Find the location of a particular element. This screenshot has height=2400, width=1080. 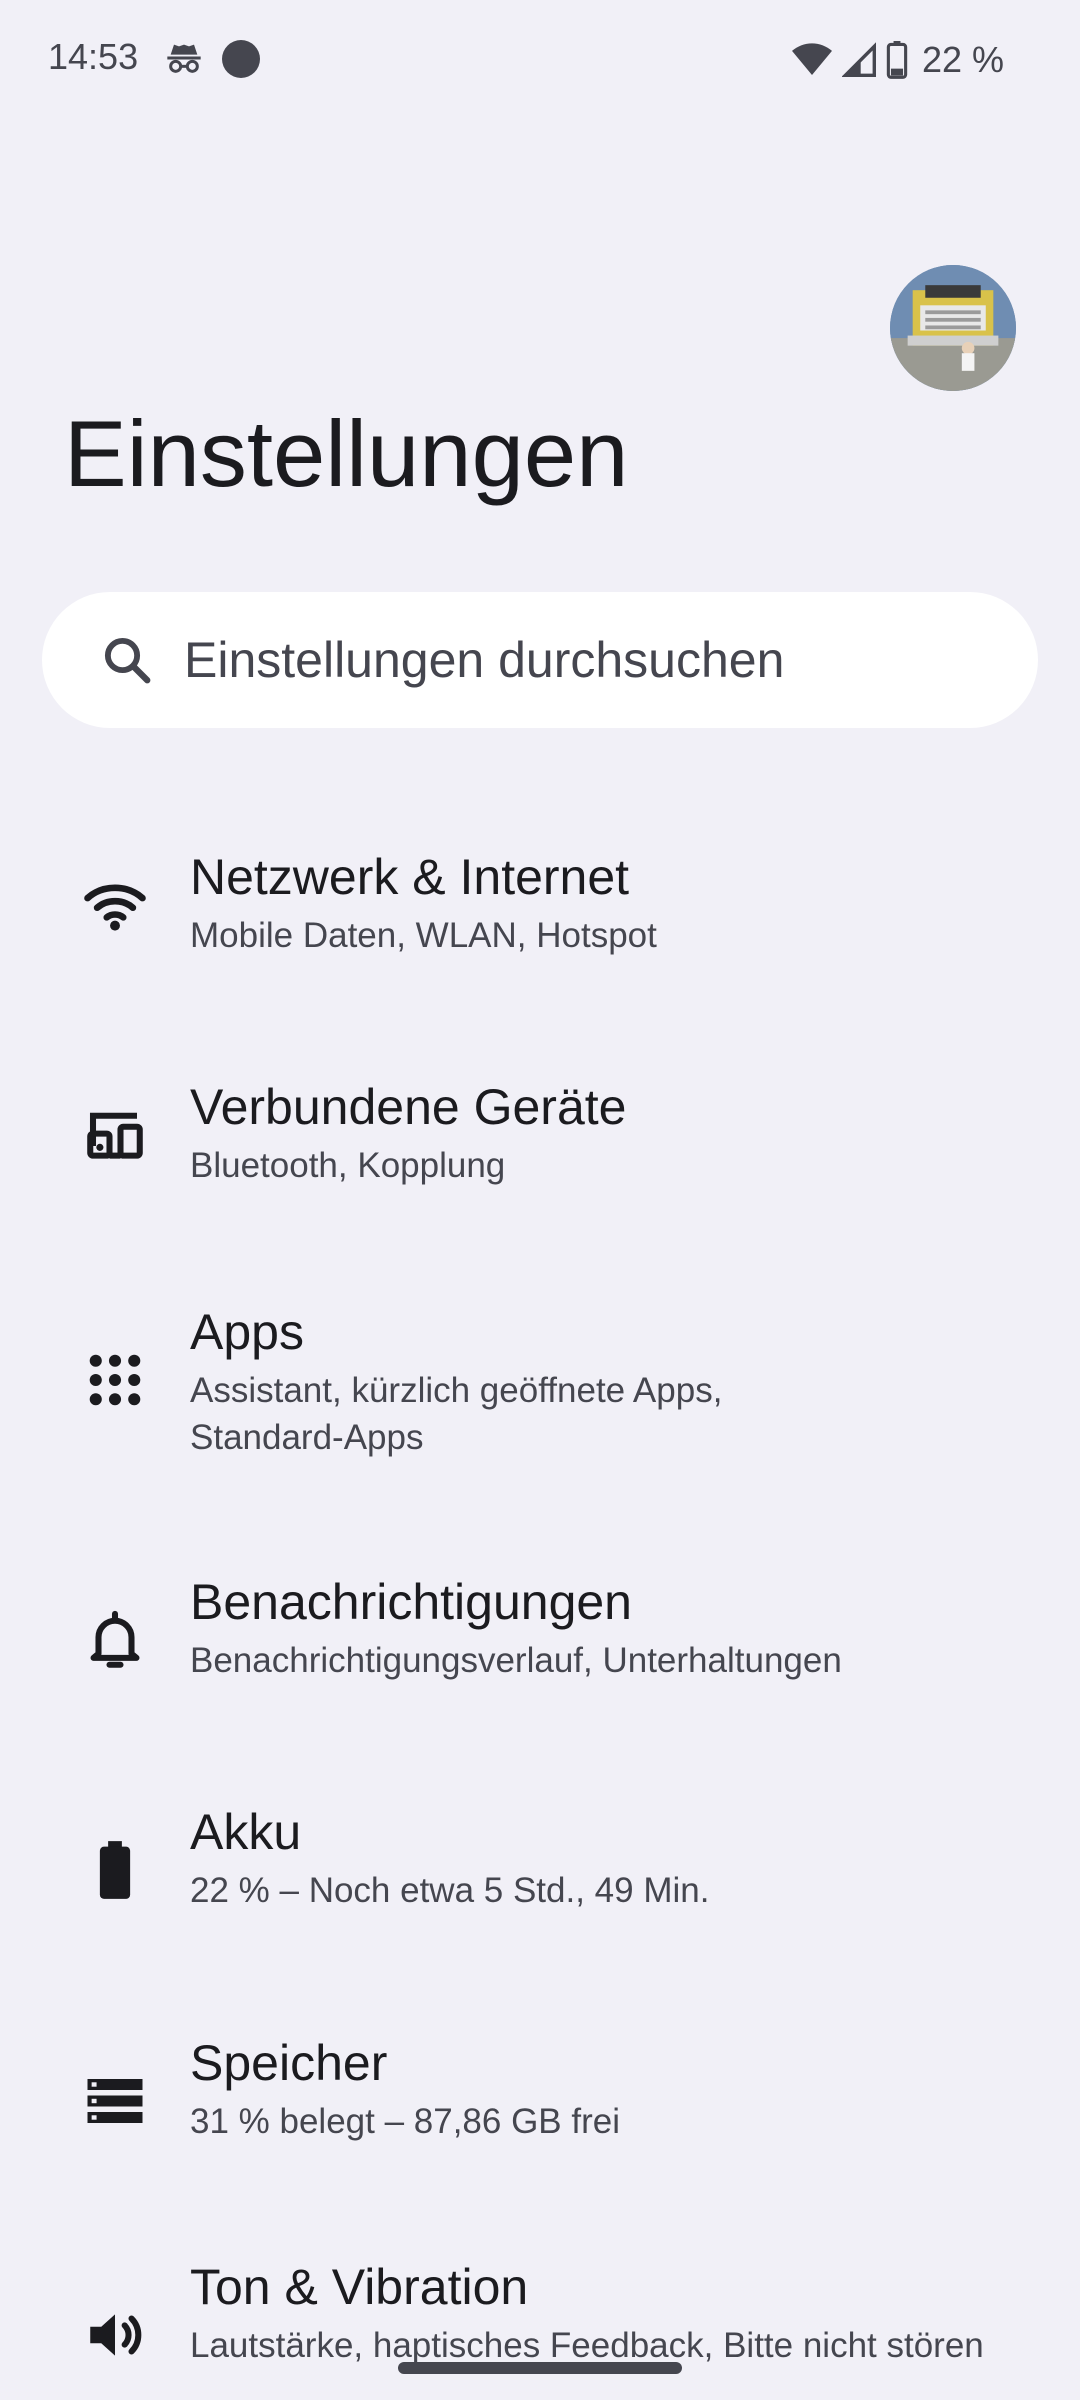

battery-percent: 22 % is located at coordinates (962, 59).